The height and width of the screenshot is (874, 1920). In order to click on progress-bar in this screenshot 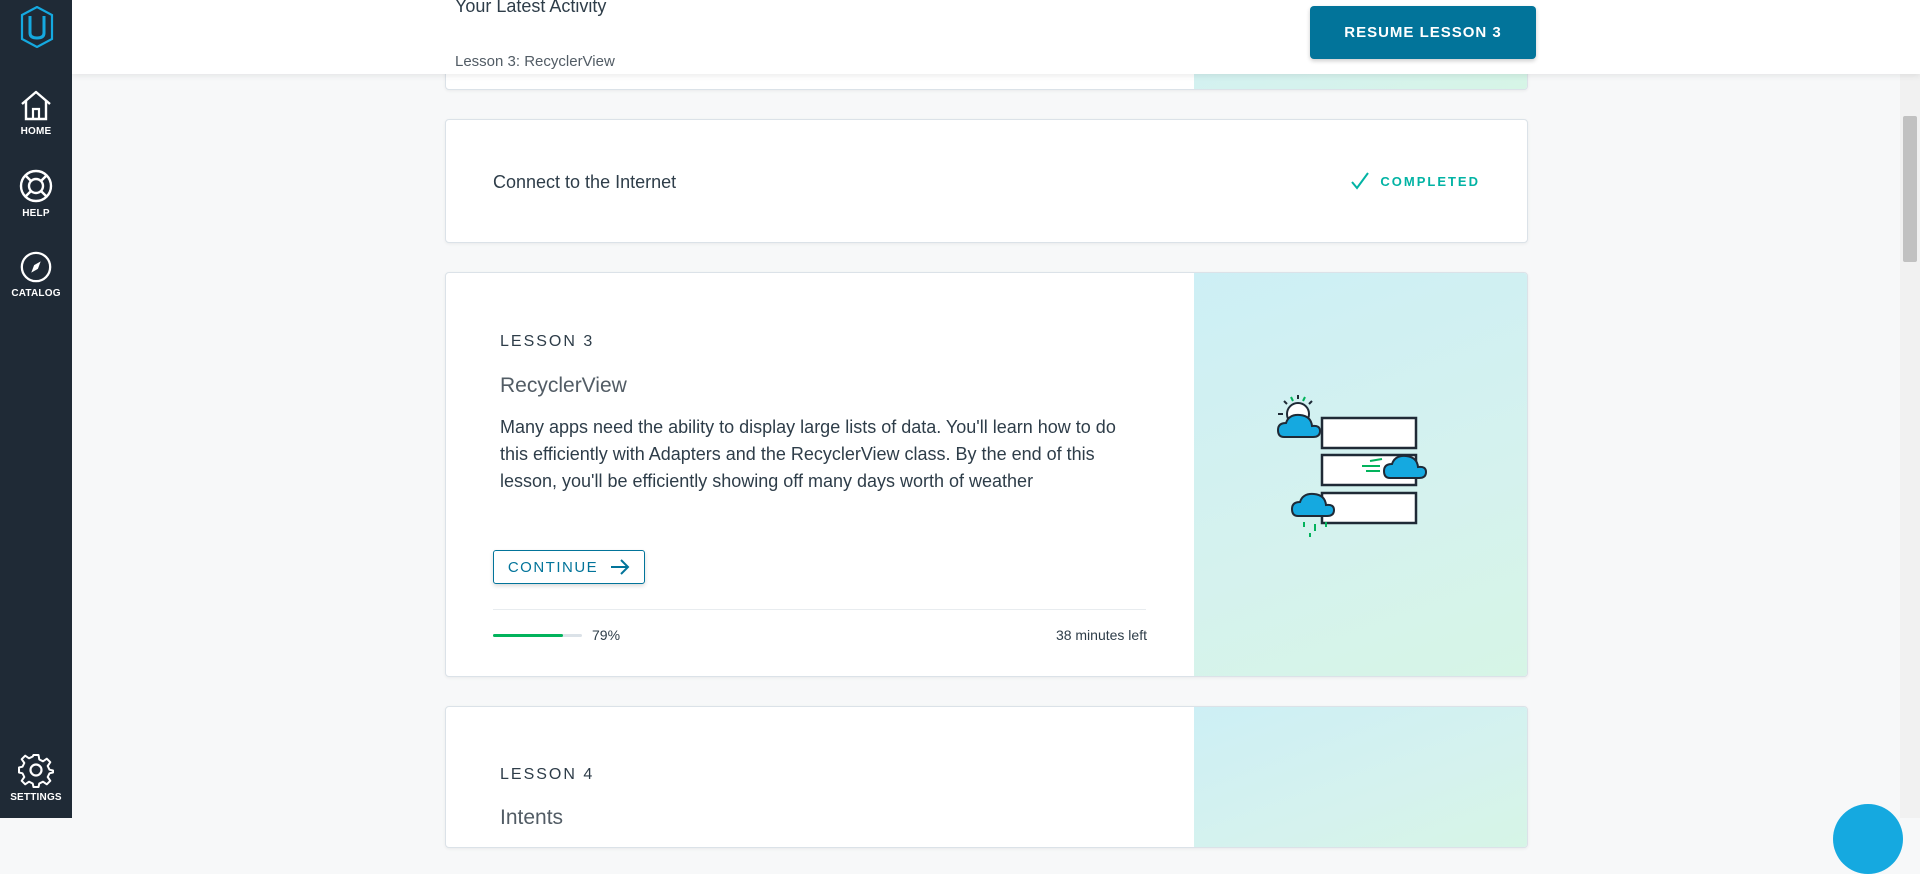, I will do `click(537, 635)`.